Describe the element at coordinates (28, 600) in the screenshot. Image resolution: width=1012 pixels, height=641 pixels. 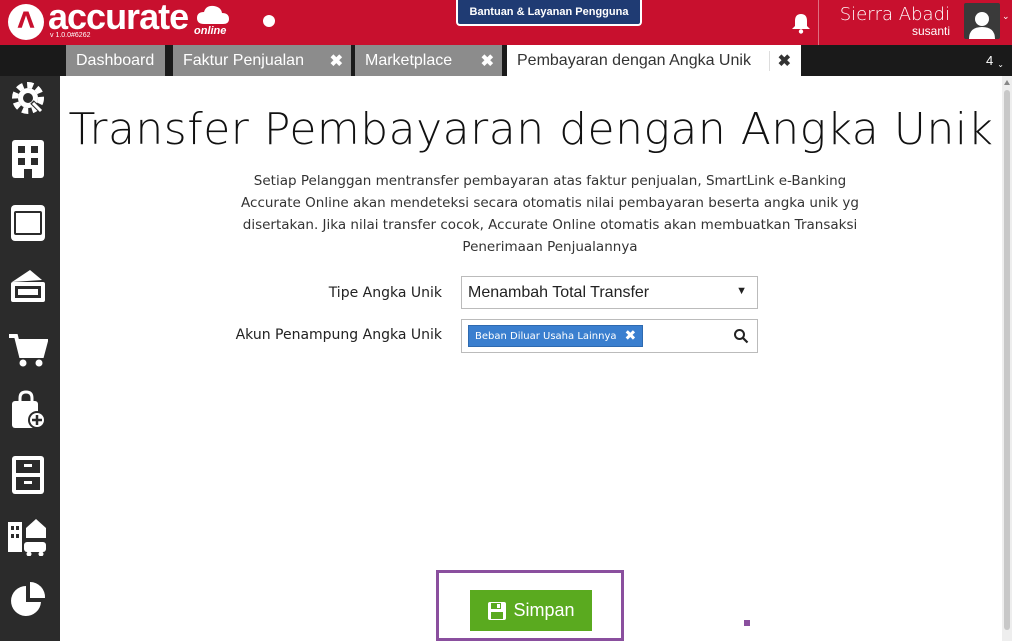
I see `pie-chart-icon` at that location.